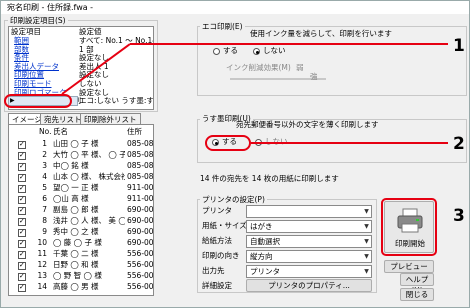 Image resolution: width=470 pixels, height=308 pixels. Describe the element at coordinates (459, 46) in the screenshot. I see `callout-number-1: 1` at that location.